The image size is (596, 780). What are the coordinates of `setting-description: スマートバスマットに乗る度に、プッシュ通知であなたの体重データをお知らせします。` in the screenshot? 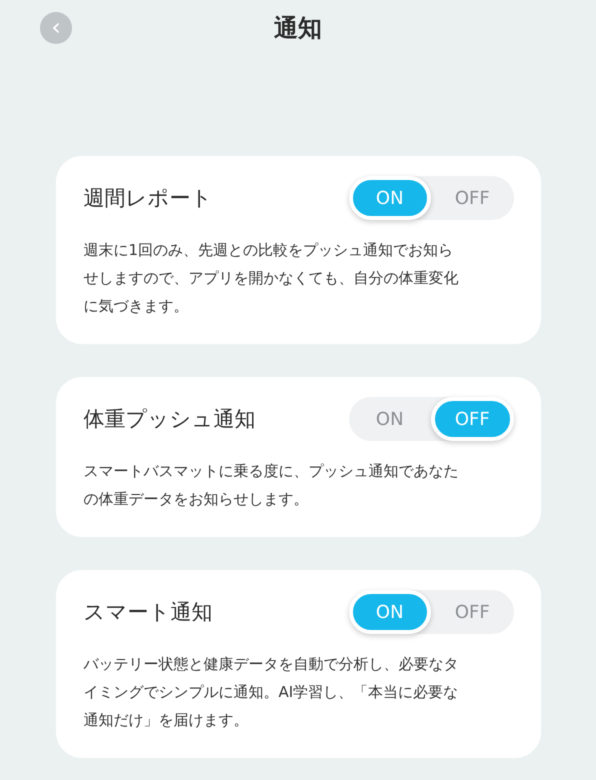 It's located at (271, 485).